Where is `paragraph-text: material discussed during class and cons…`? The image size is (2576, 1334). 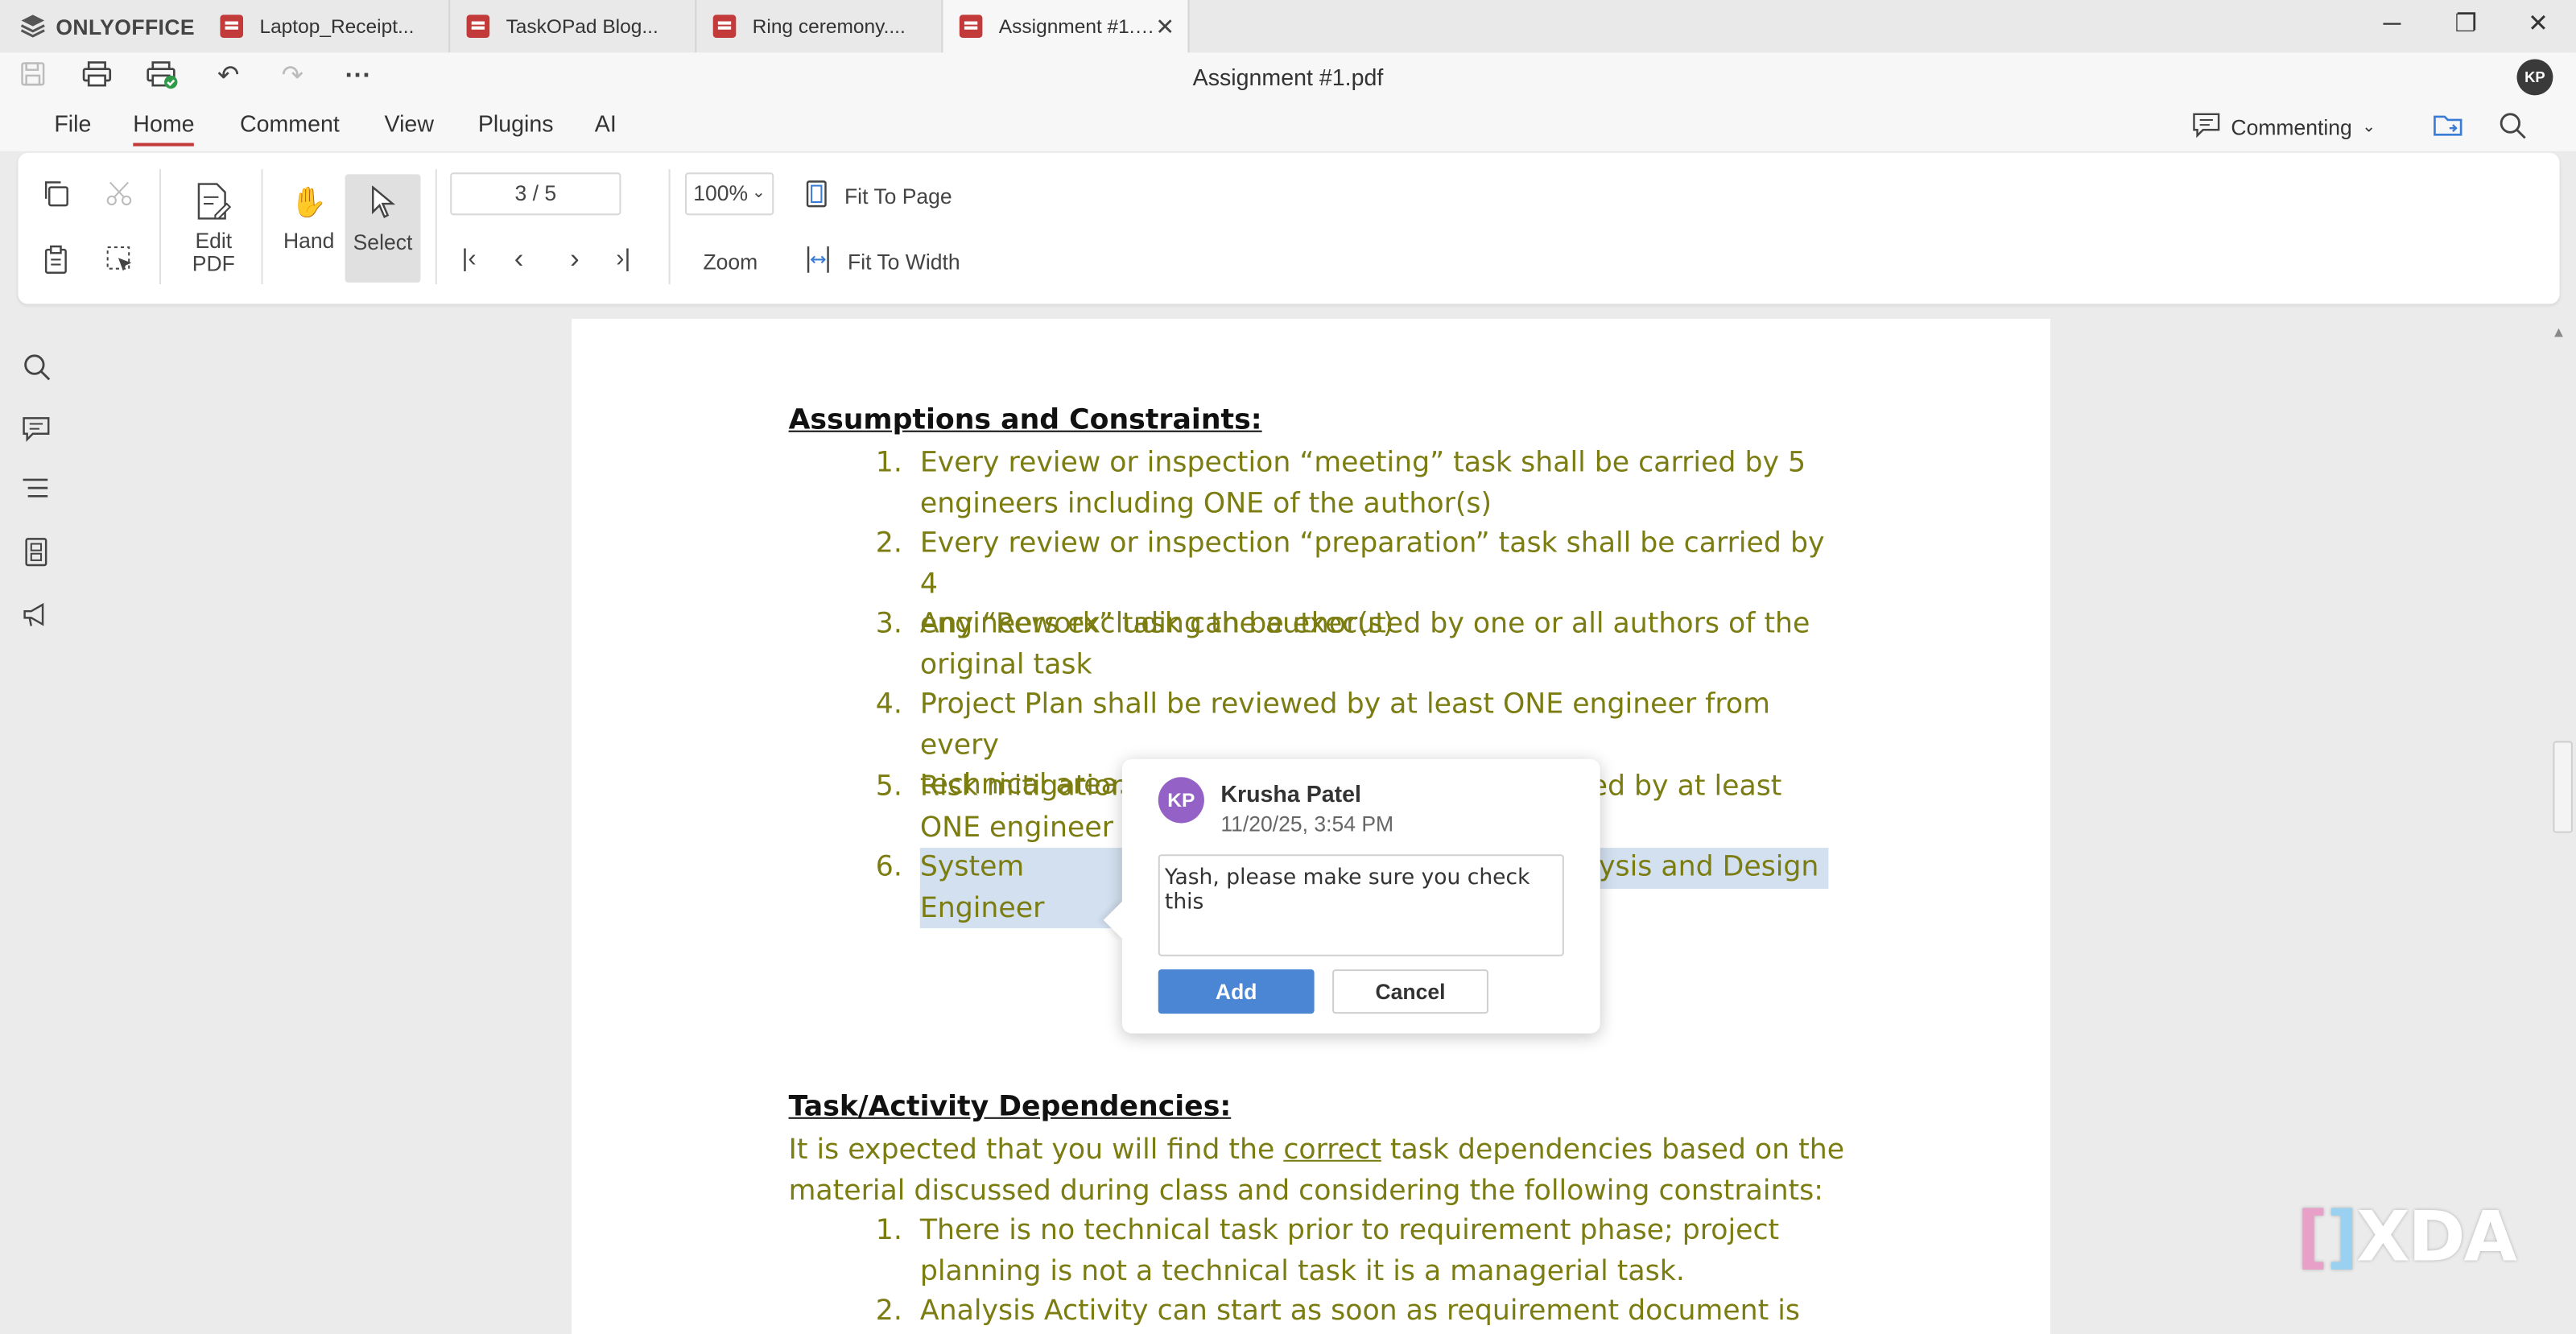 paragraph-text: material discussed during class and cons… is located at coordinates (1305, 1190).